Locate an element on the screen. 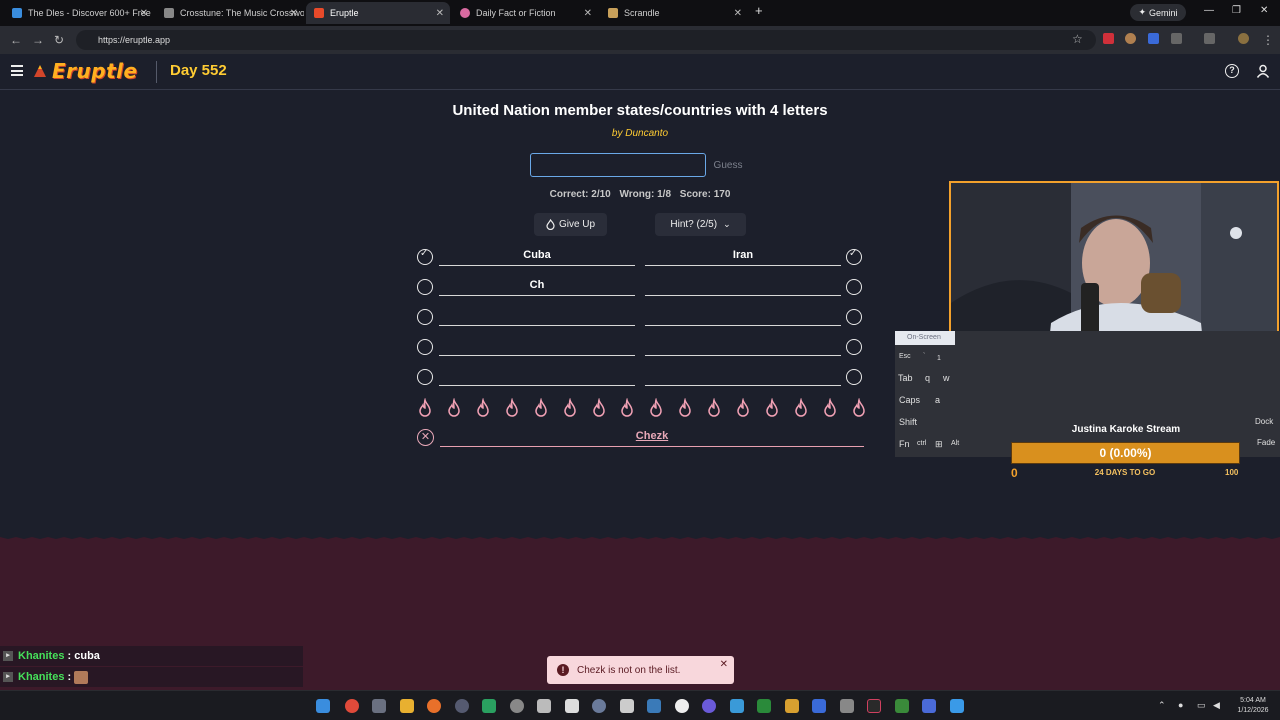 Image resolution: width=1280 pixels, height=720 pixels. tab-eruptle: Eruptle ✕ is located at coordinates (378, 13).